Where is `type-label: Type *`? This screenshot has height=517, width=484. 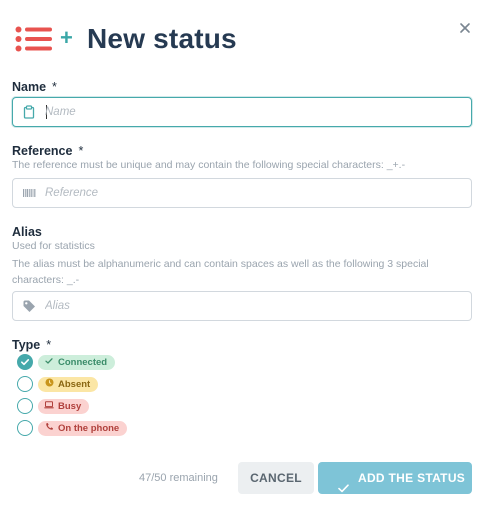
type-label: Type * is located at coordinates (31, 345).